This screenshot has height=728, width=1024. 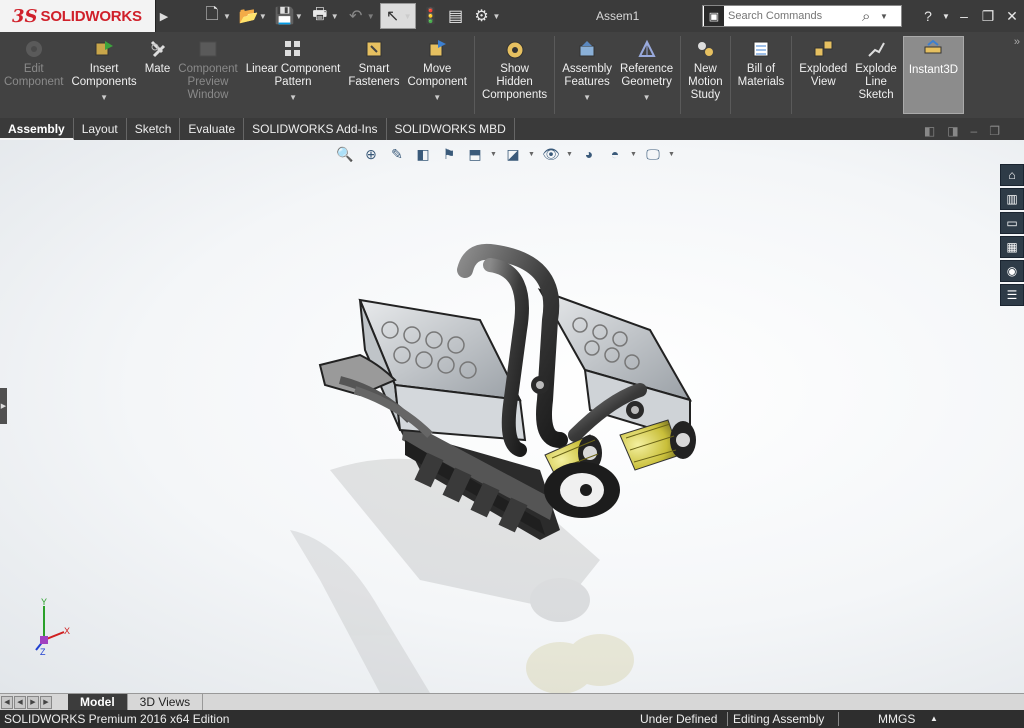 I want to click on section-view-icon: ◧, so click(x=423, y=154).